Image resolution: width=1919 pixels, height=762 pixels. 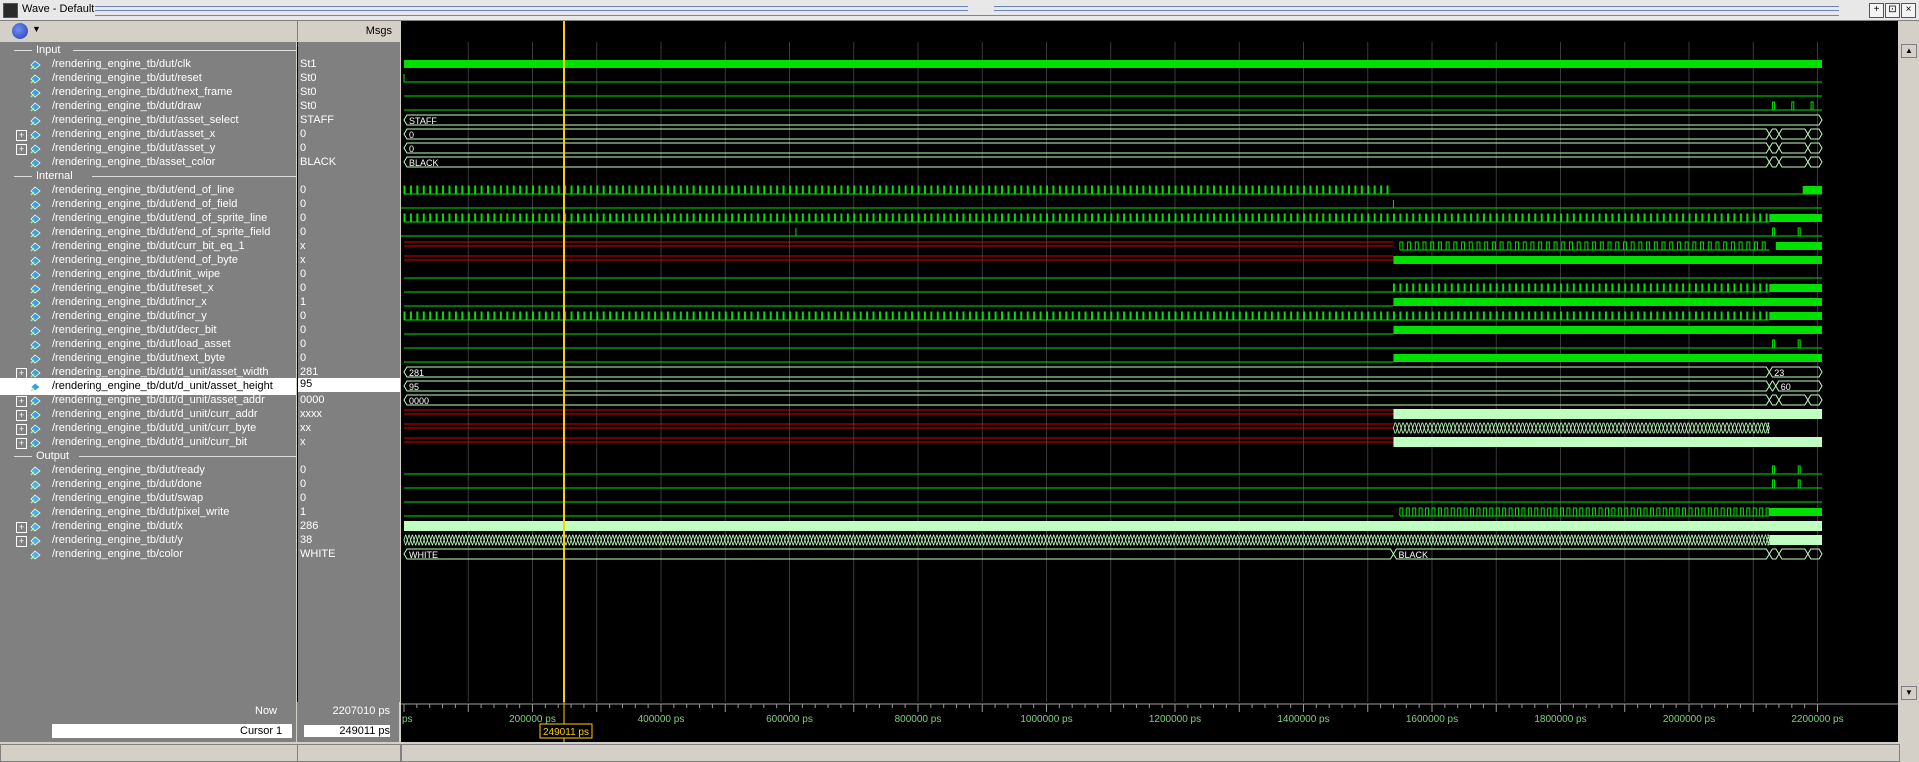 I want to click on scroll-down-icon: ▼, so click(x=1909, y=693).